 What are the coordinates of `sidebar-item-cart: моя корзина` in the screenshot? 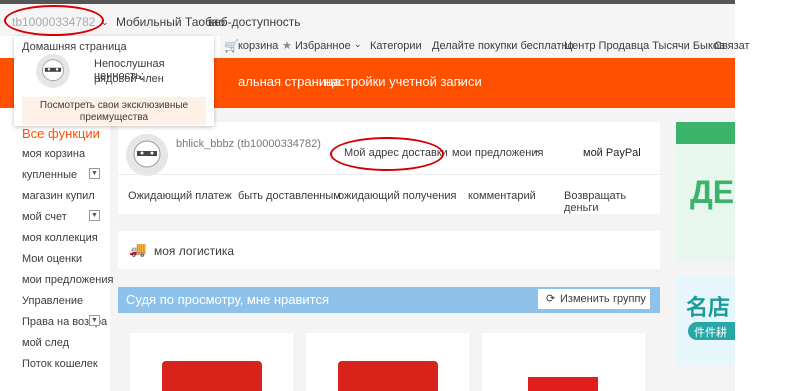 It's located at (53, 154).